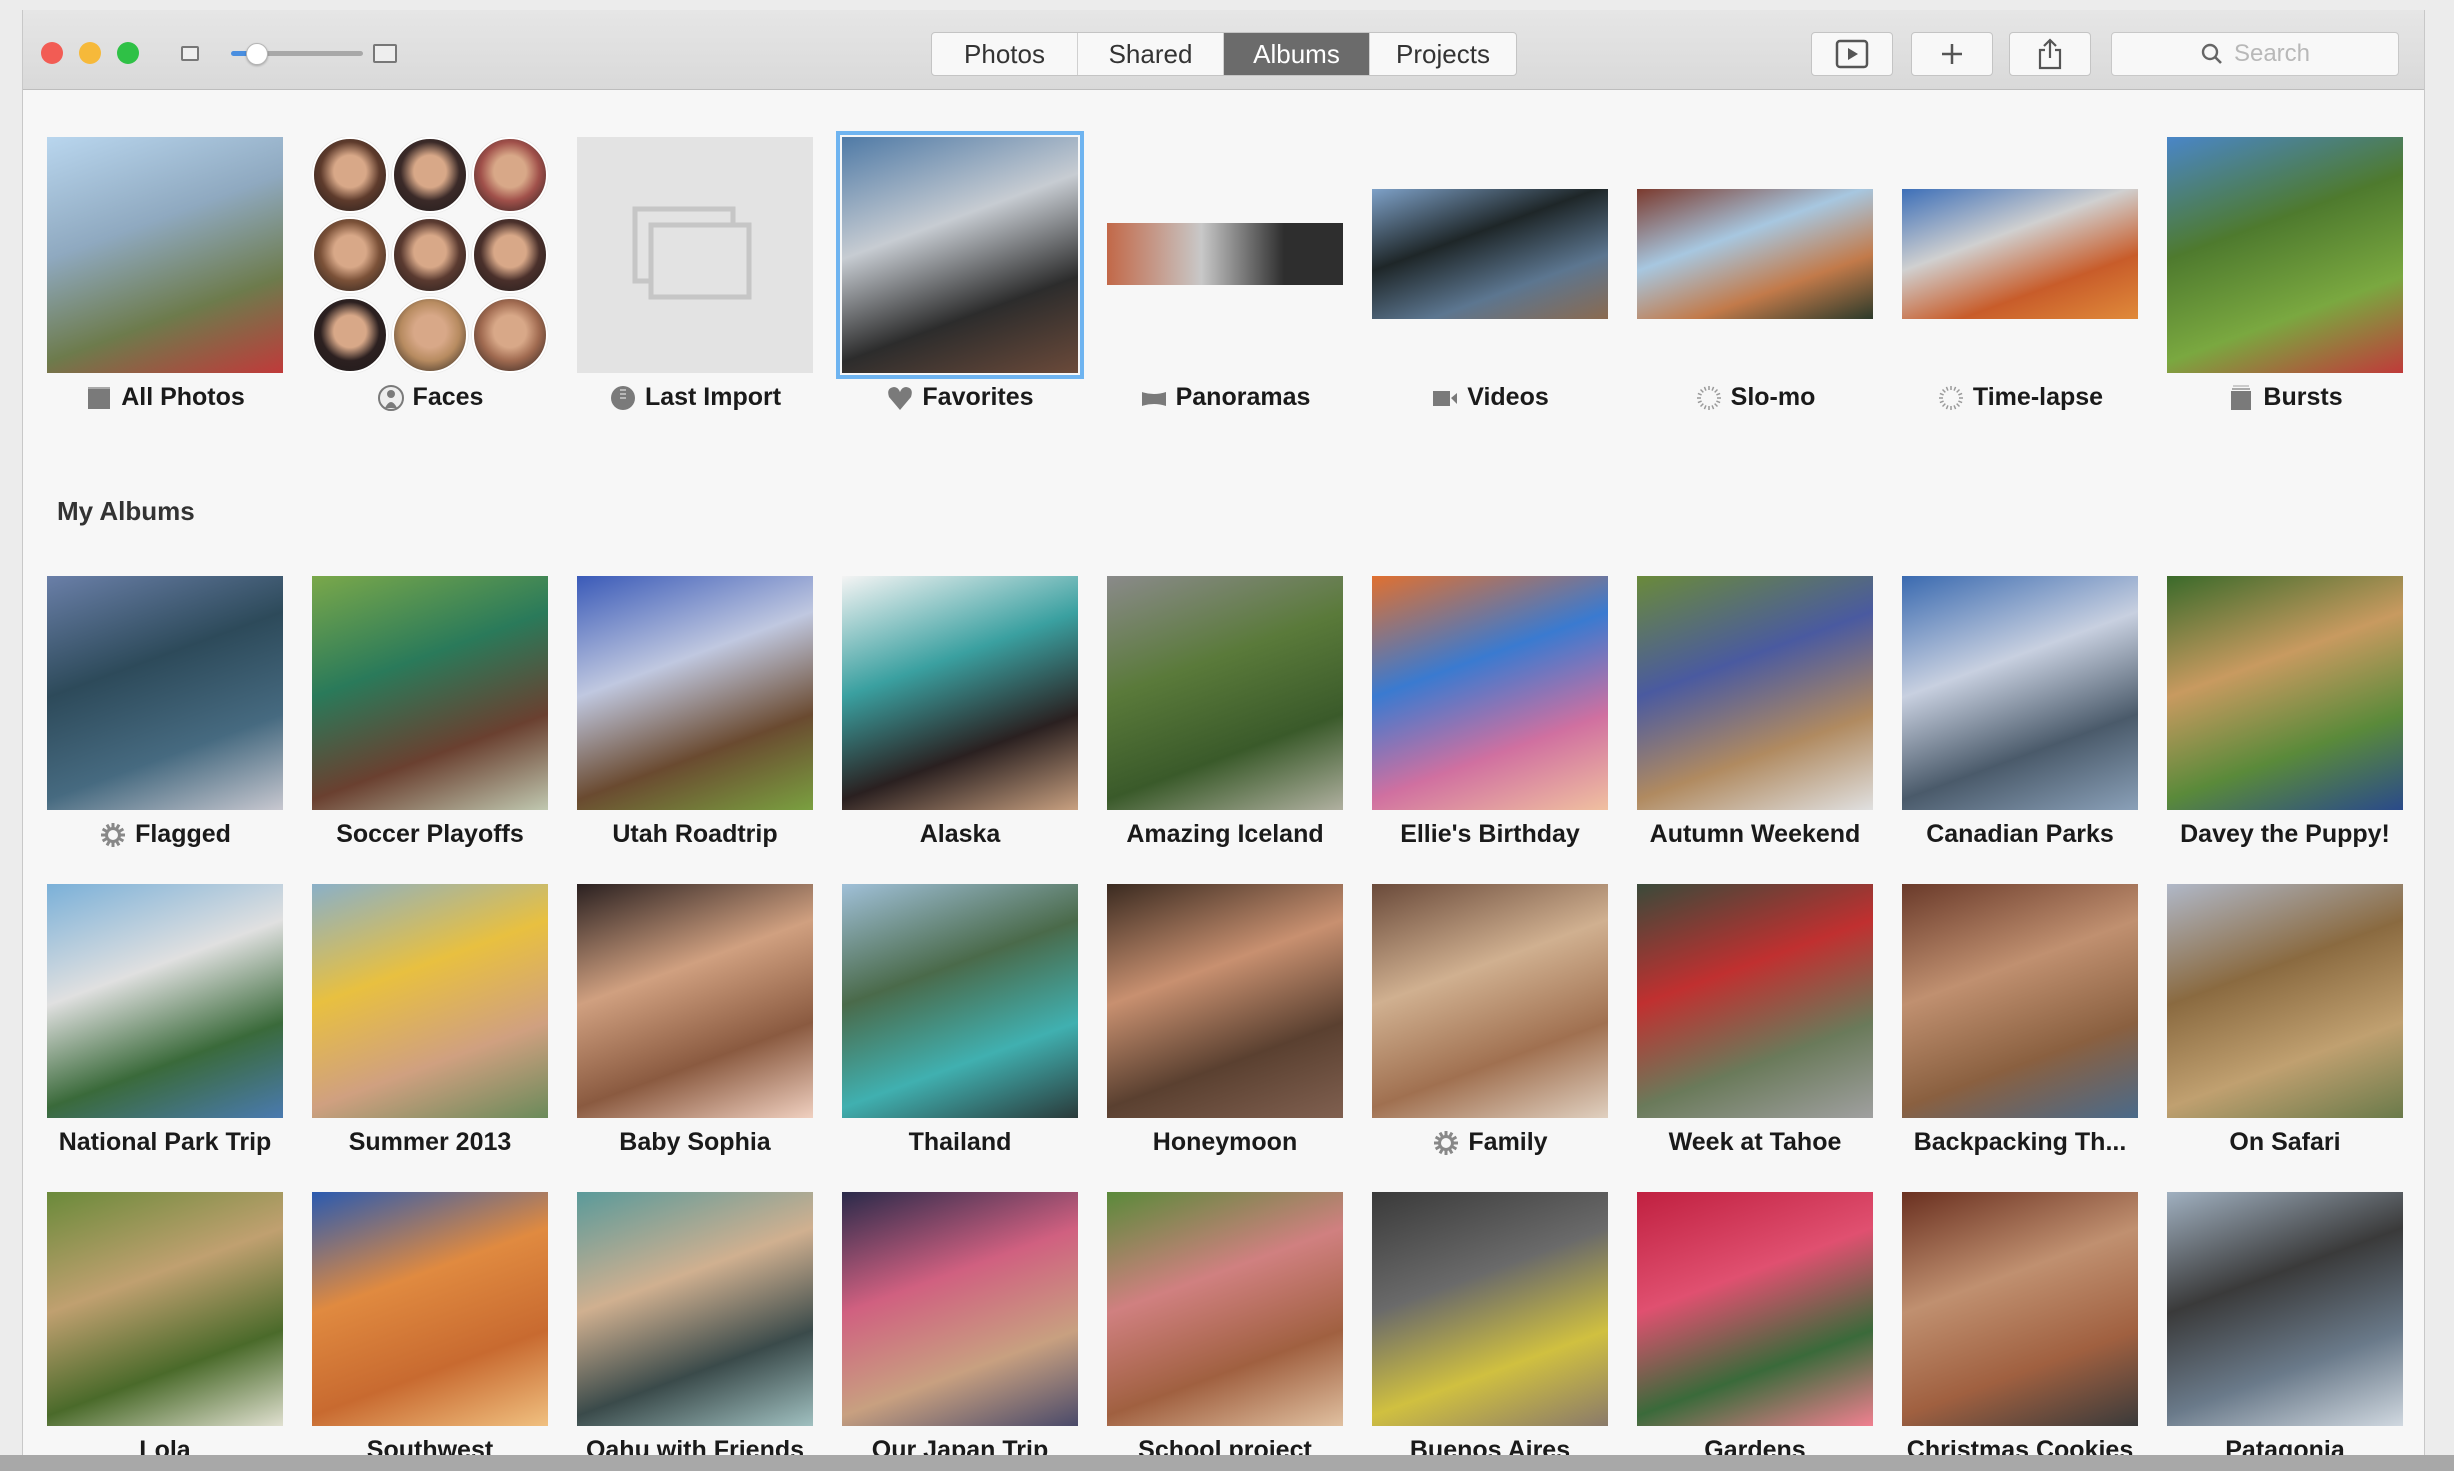  What do you see at coordinates (430, 834) in the screenshot?
I see `album-label: Soccer Playoffs` at bounding box center [430, 834].